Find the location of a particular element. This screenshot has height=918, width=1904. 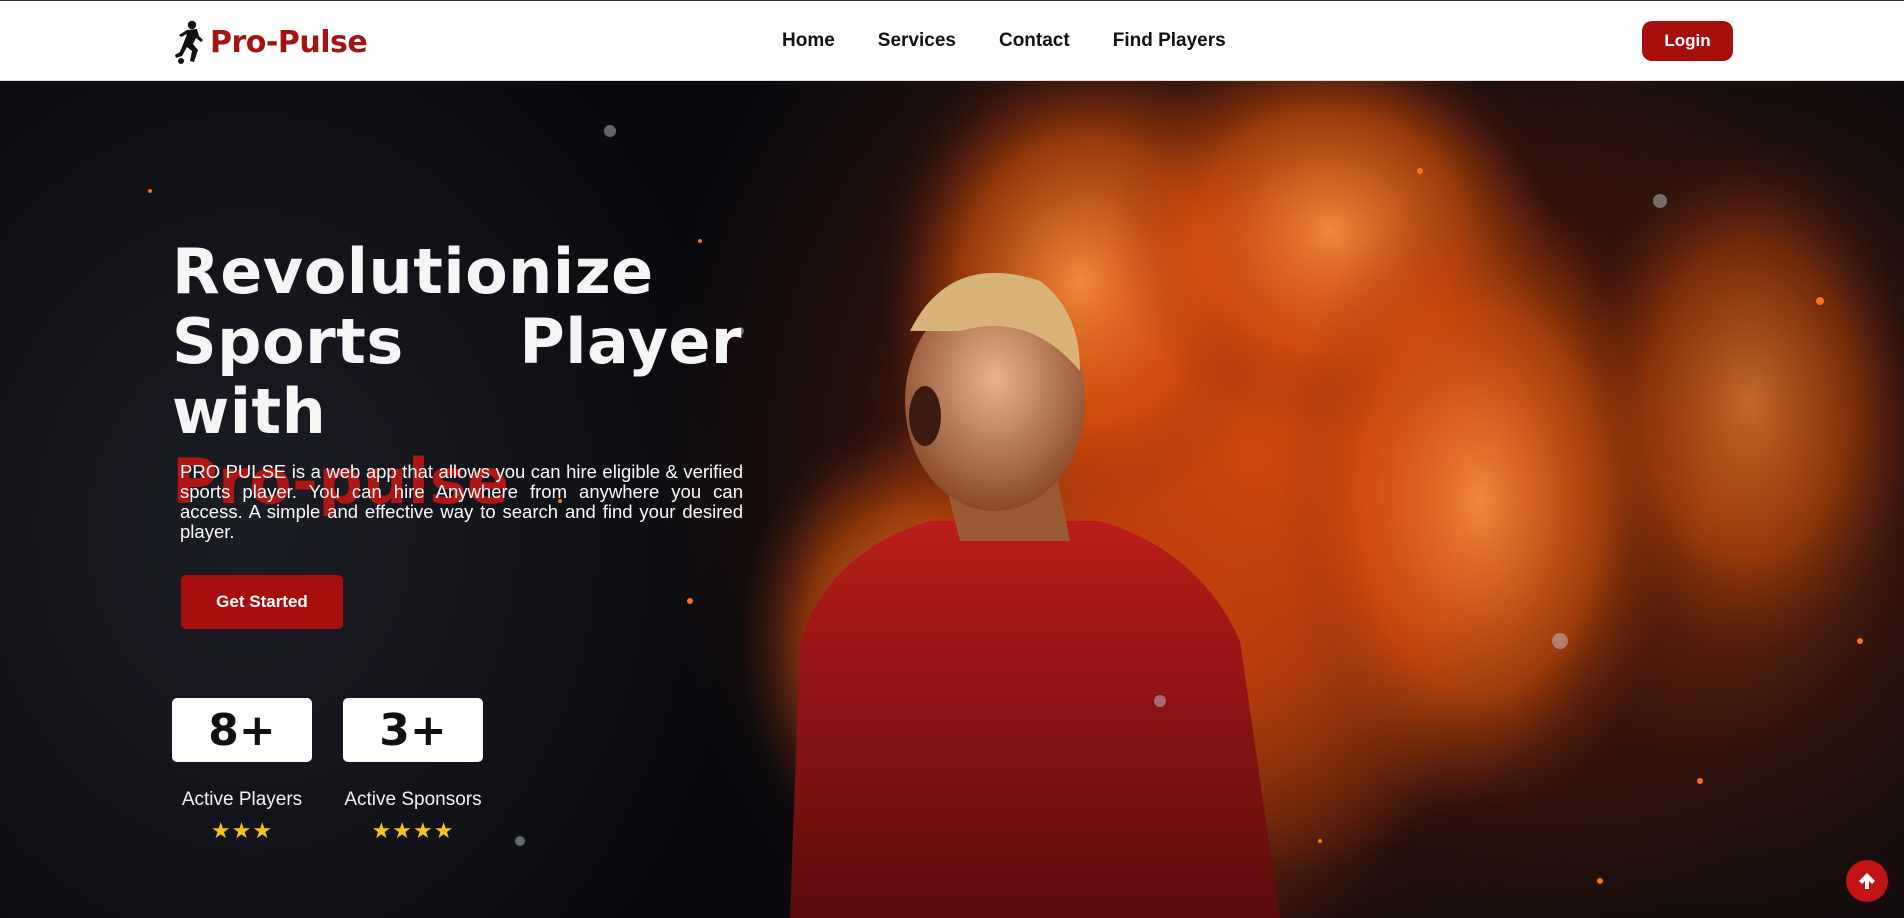

hero-title-line2: Sports Player with is located at coordinates (457, 376).